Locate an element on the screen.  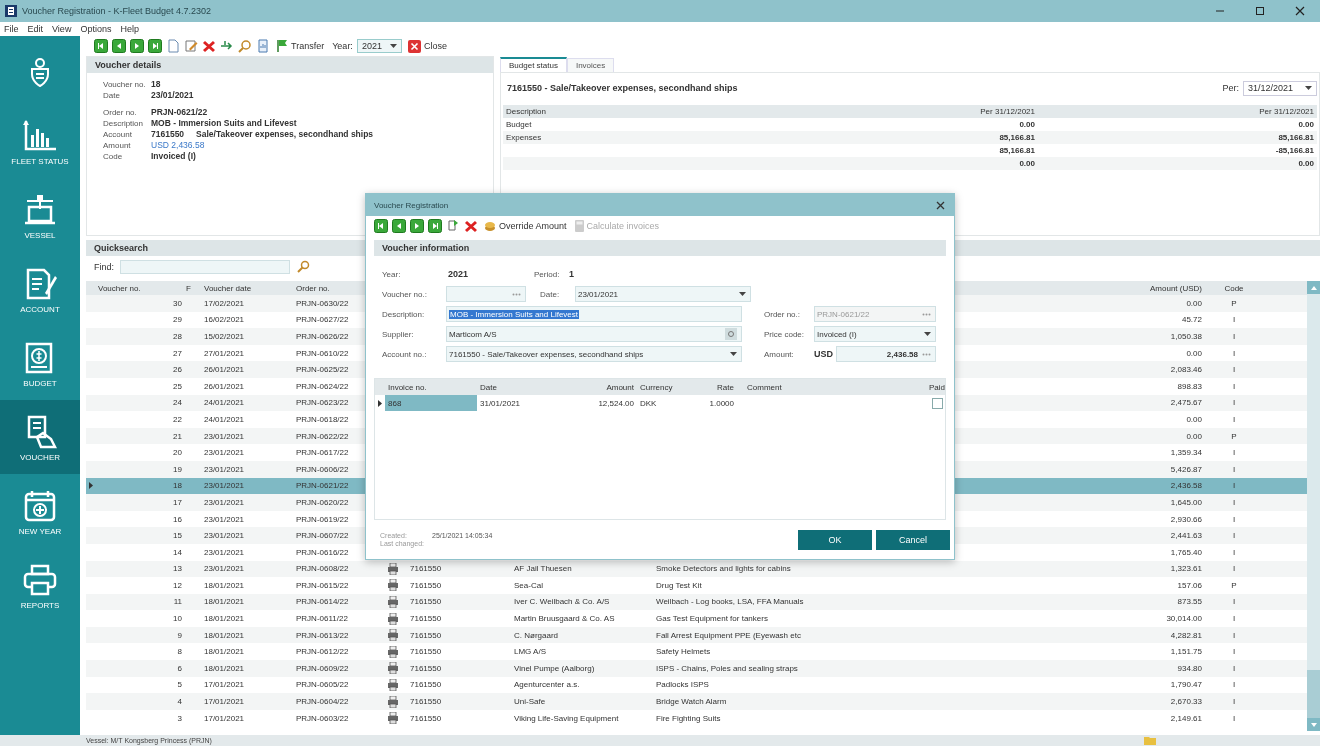
table-cell-text: 1,323.61 is located at coordinates (1186, 569).